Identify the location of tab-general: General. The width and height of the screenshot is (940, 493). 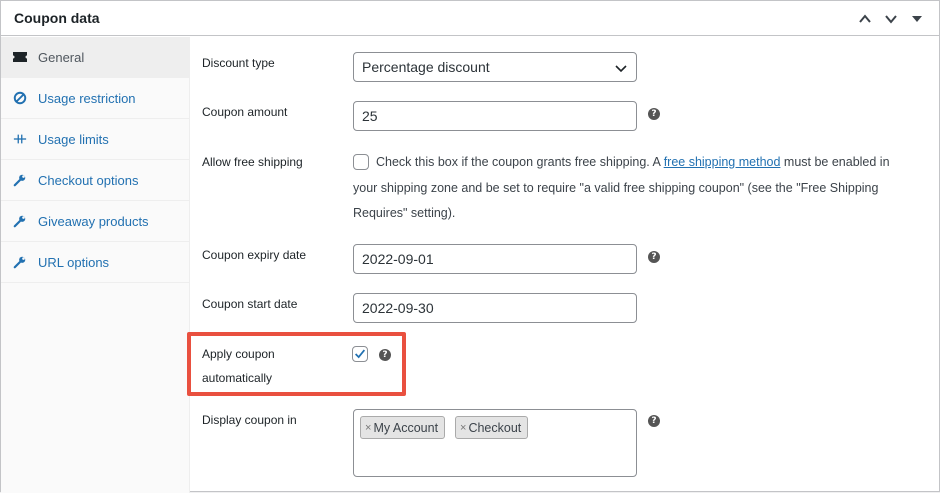
(95, 57).